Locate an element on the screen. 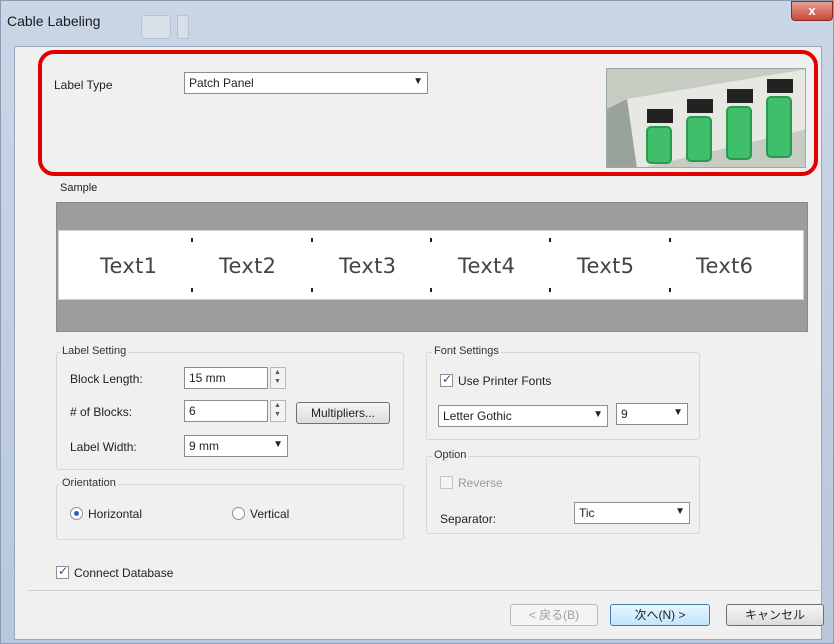 The image size is (834, 644). use-printer-fonts-label: Use Printer Fonts is located at coordinates (504, 381).